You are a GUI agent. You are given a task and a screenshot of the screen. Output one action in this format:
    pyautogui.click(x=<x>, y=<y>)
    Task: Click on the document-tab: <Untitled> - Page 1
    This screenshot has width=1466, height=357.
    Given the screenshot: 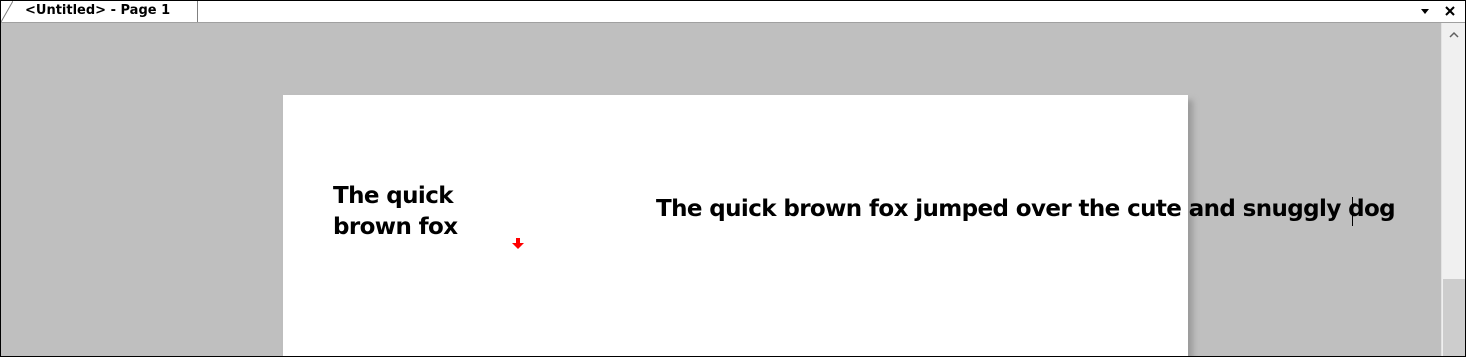 What is the action you would take?
    pyautogui.click(x=99, y=11)
    